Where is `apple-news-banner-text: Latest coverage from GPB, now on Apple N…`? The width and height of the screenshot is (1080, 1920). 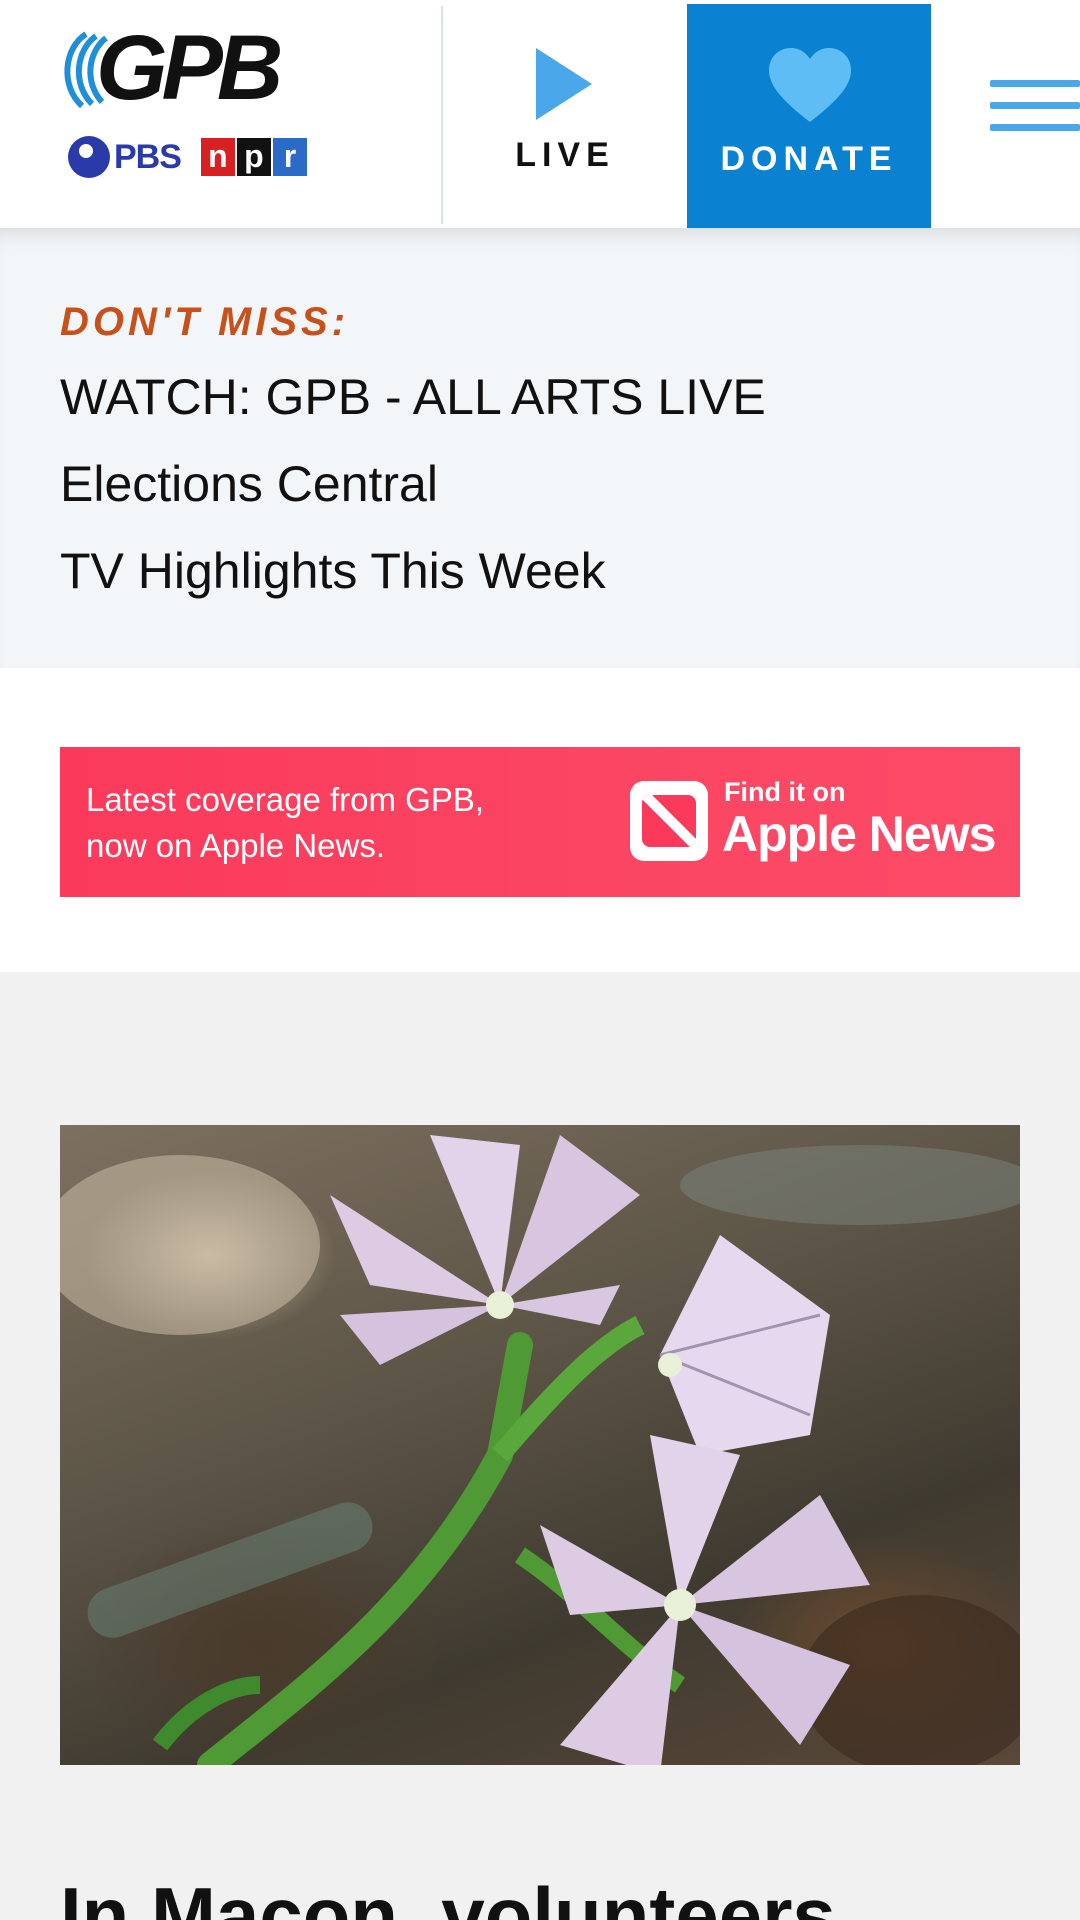 apple-news-banner-text: Latest coverage from GPB, now on Apple N… is located at coordinates (321, 823).